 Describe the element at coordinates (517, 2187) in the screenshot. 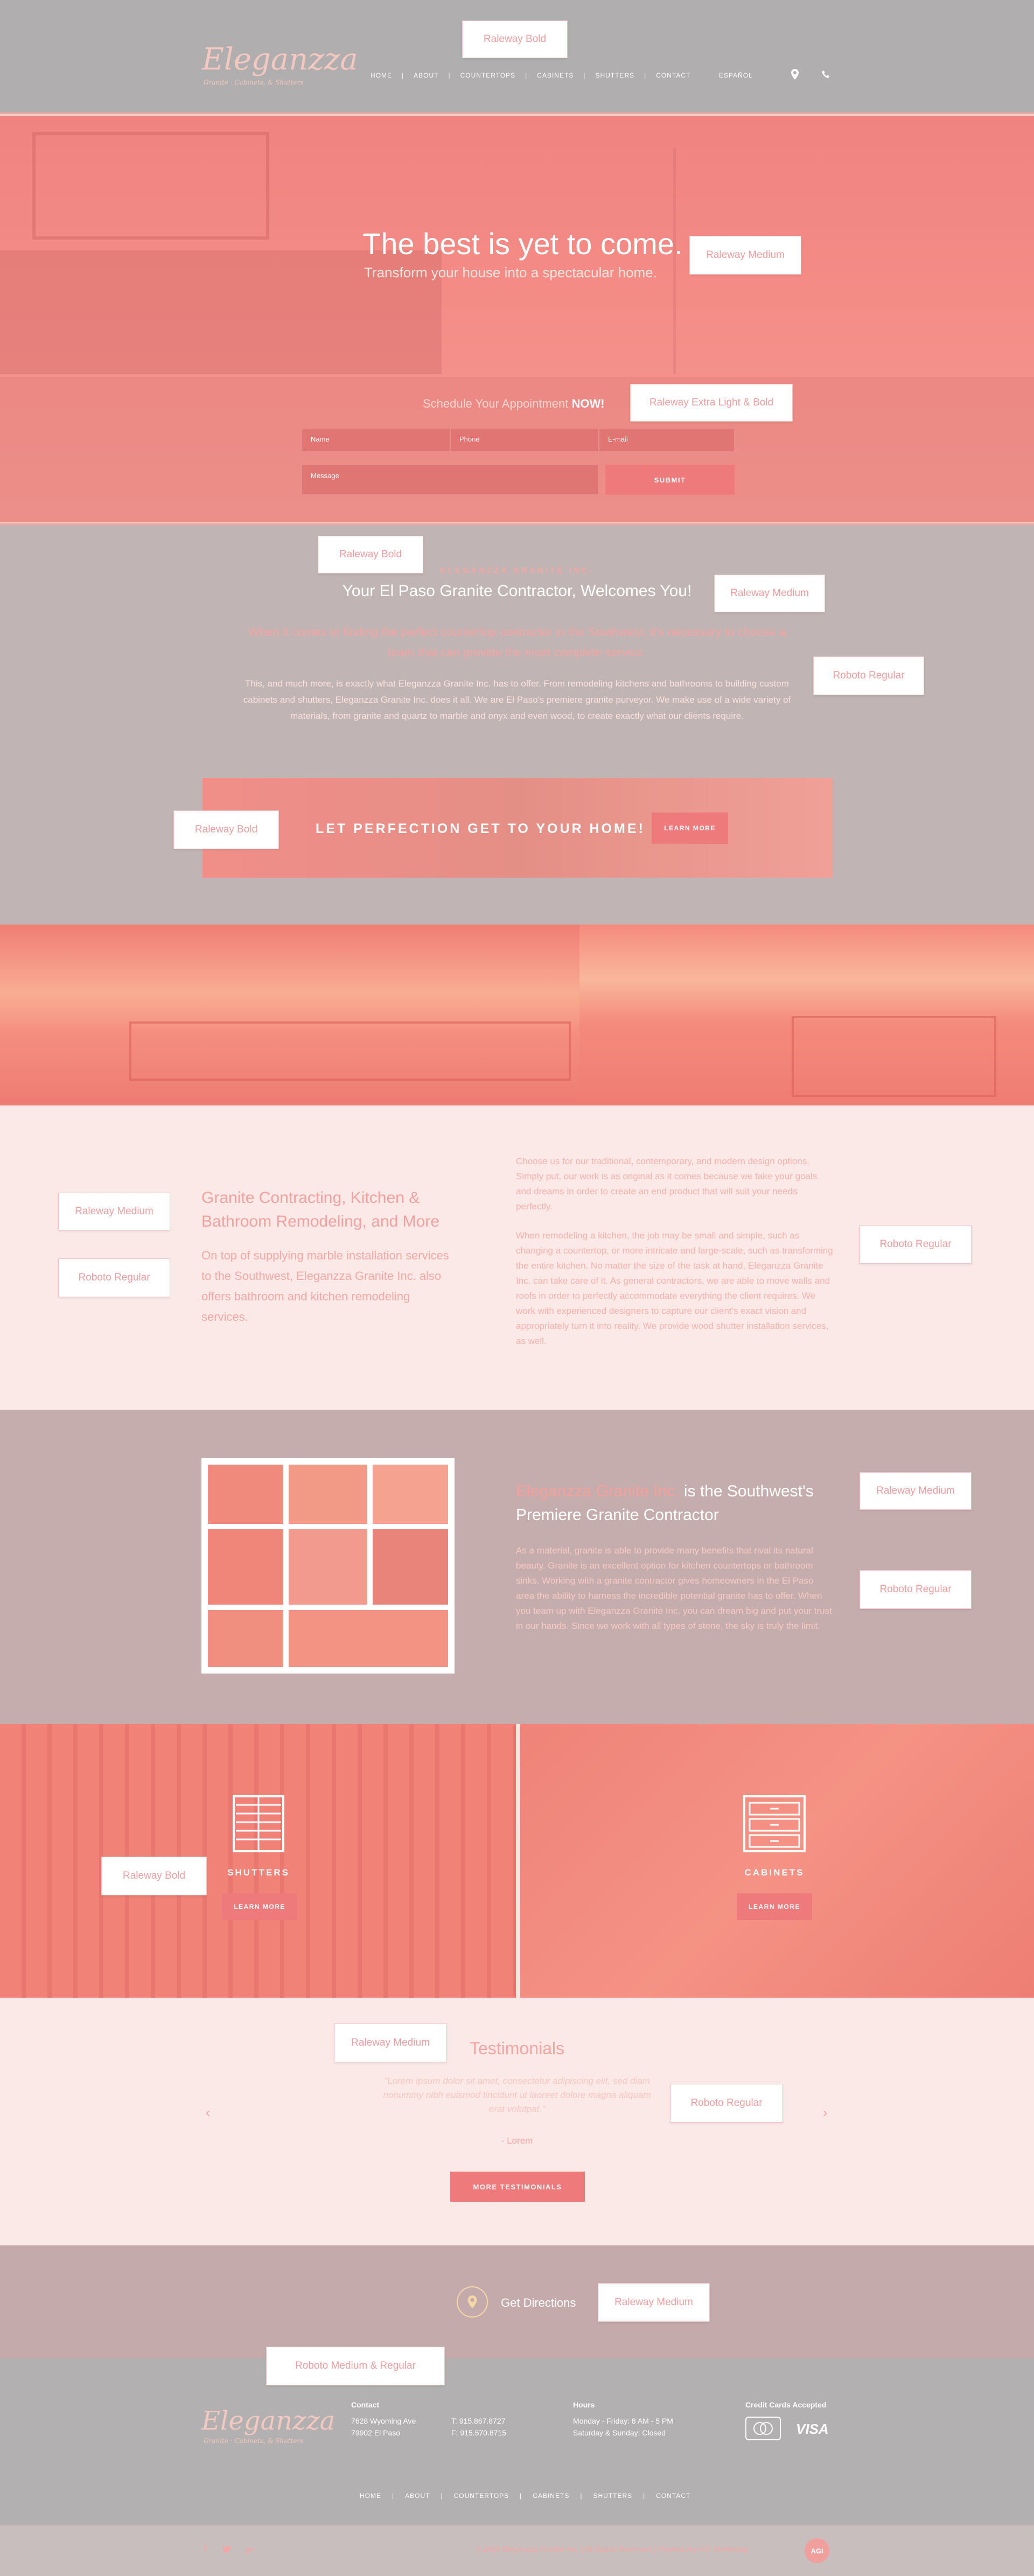

I see `more-testimonials-button: MORE TESTIMONIALS` at that location.